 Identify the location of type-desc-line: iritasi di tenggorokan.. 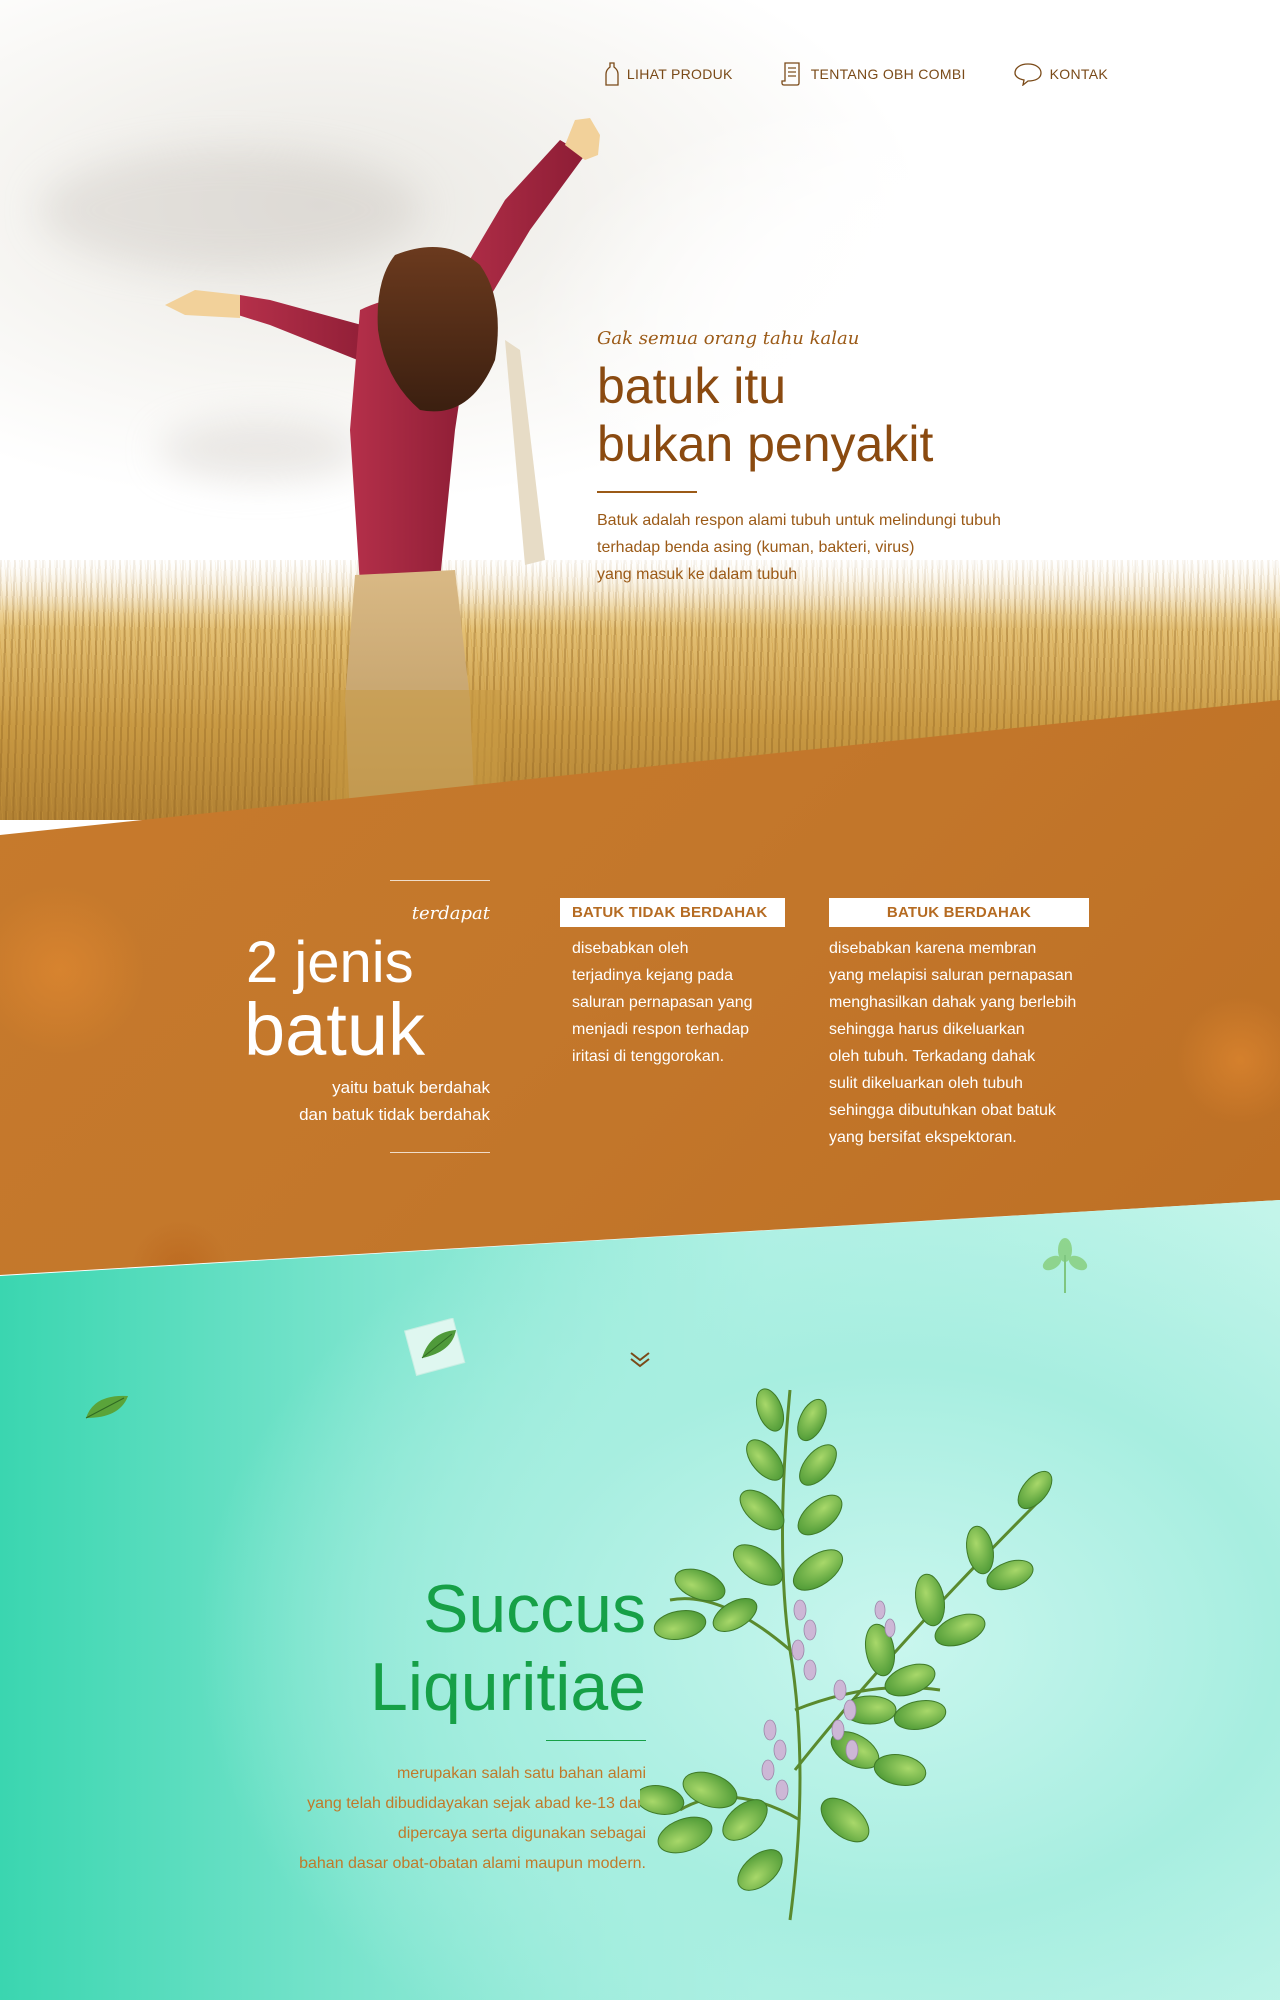
(648, 1056).